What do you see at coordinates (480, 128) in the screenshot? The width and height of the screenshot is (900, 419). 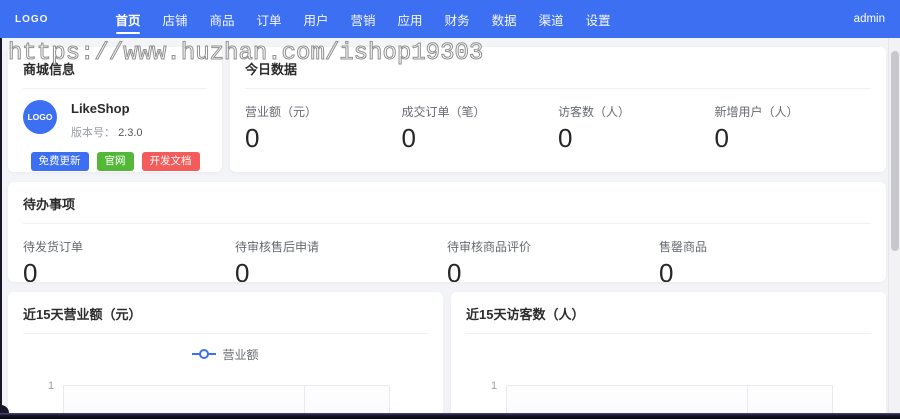 I see `stat-orders: 成交订单（笔） 0` at bounding box center [480, 128].